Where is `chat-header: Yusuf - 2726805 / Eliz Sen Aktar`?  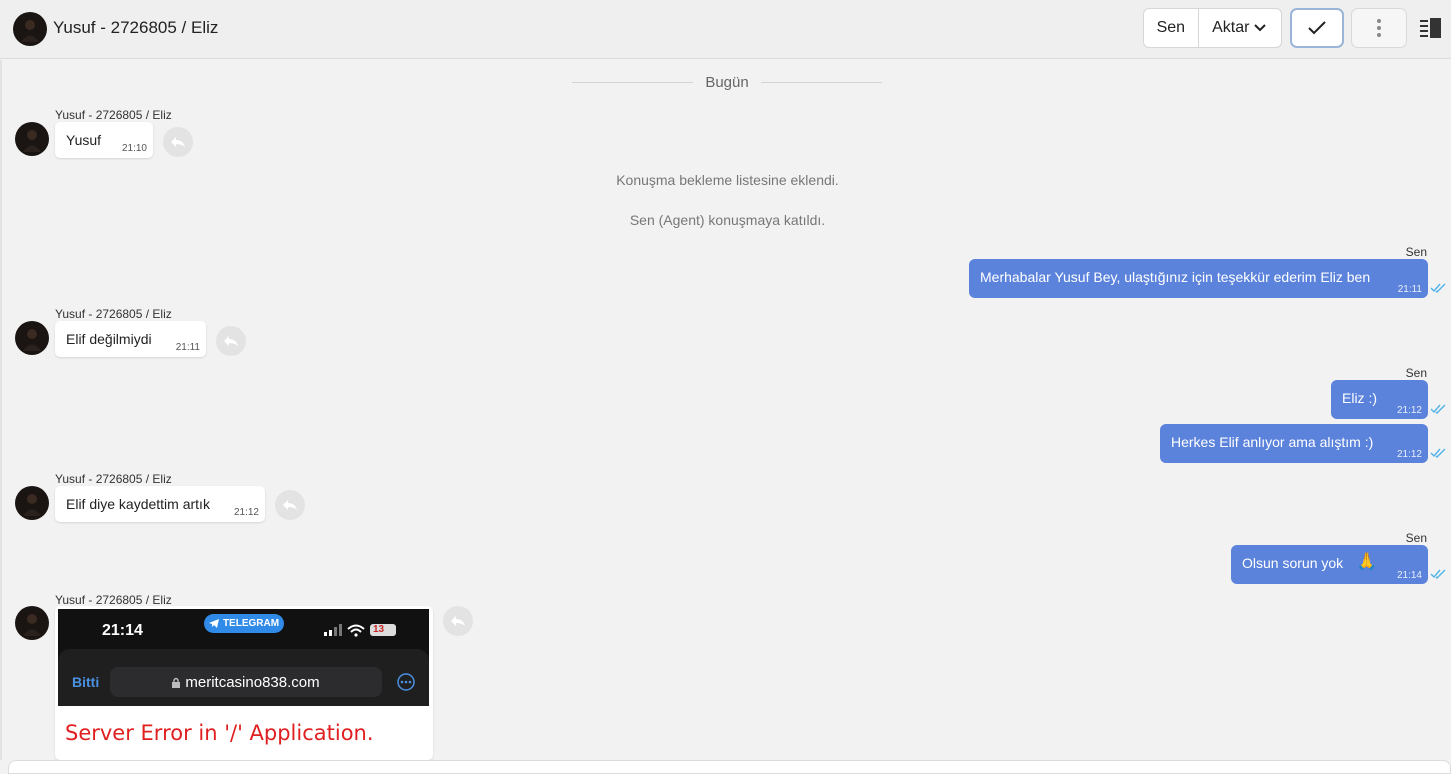
chat-header: Yusuf - 2726805 / Eliz Sen Aktar is located at coordinates (725, 29).